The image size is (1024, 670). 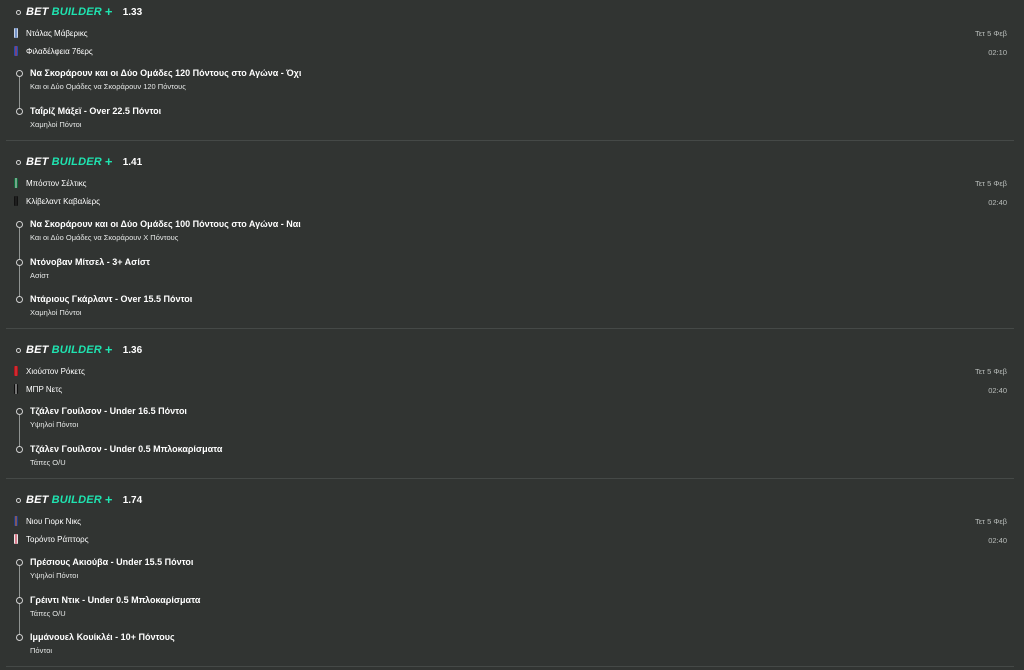 What do you see at coordinates (132, 162) in the screenshot?
I see `bet-odds: 1.41` at bounding box center [132, 162].